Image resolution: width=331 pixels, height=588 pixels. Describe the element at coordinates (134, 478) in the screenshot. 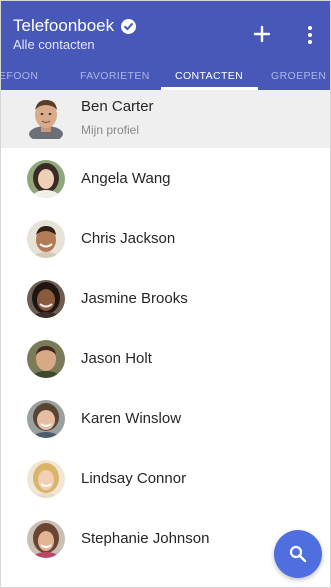

I see `contact-name: Lindsay Connor` at that location.